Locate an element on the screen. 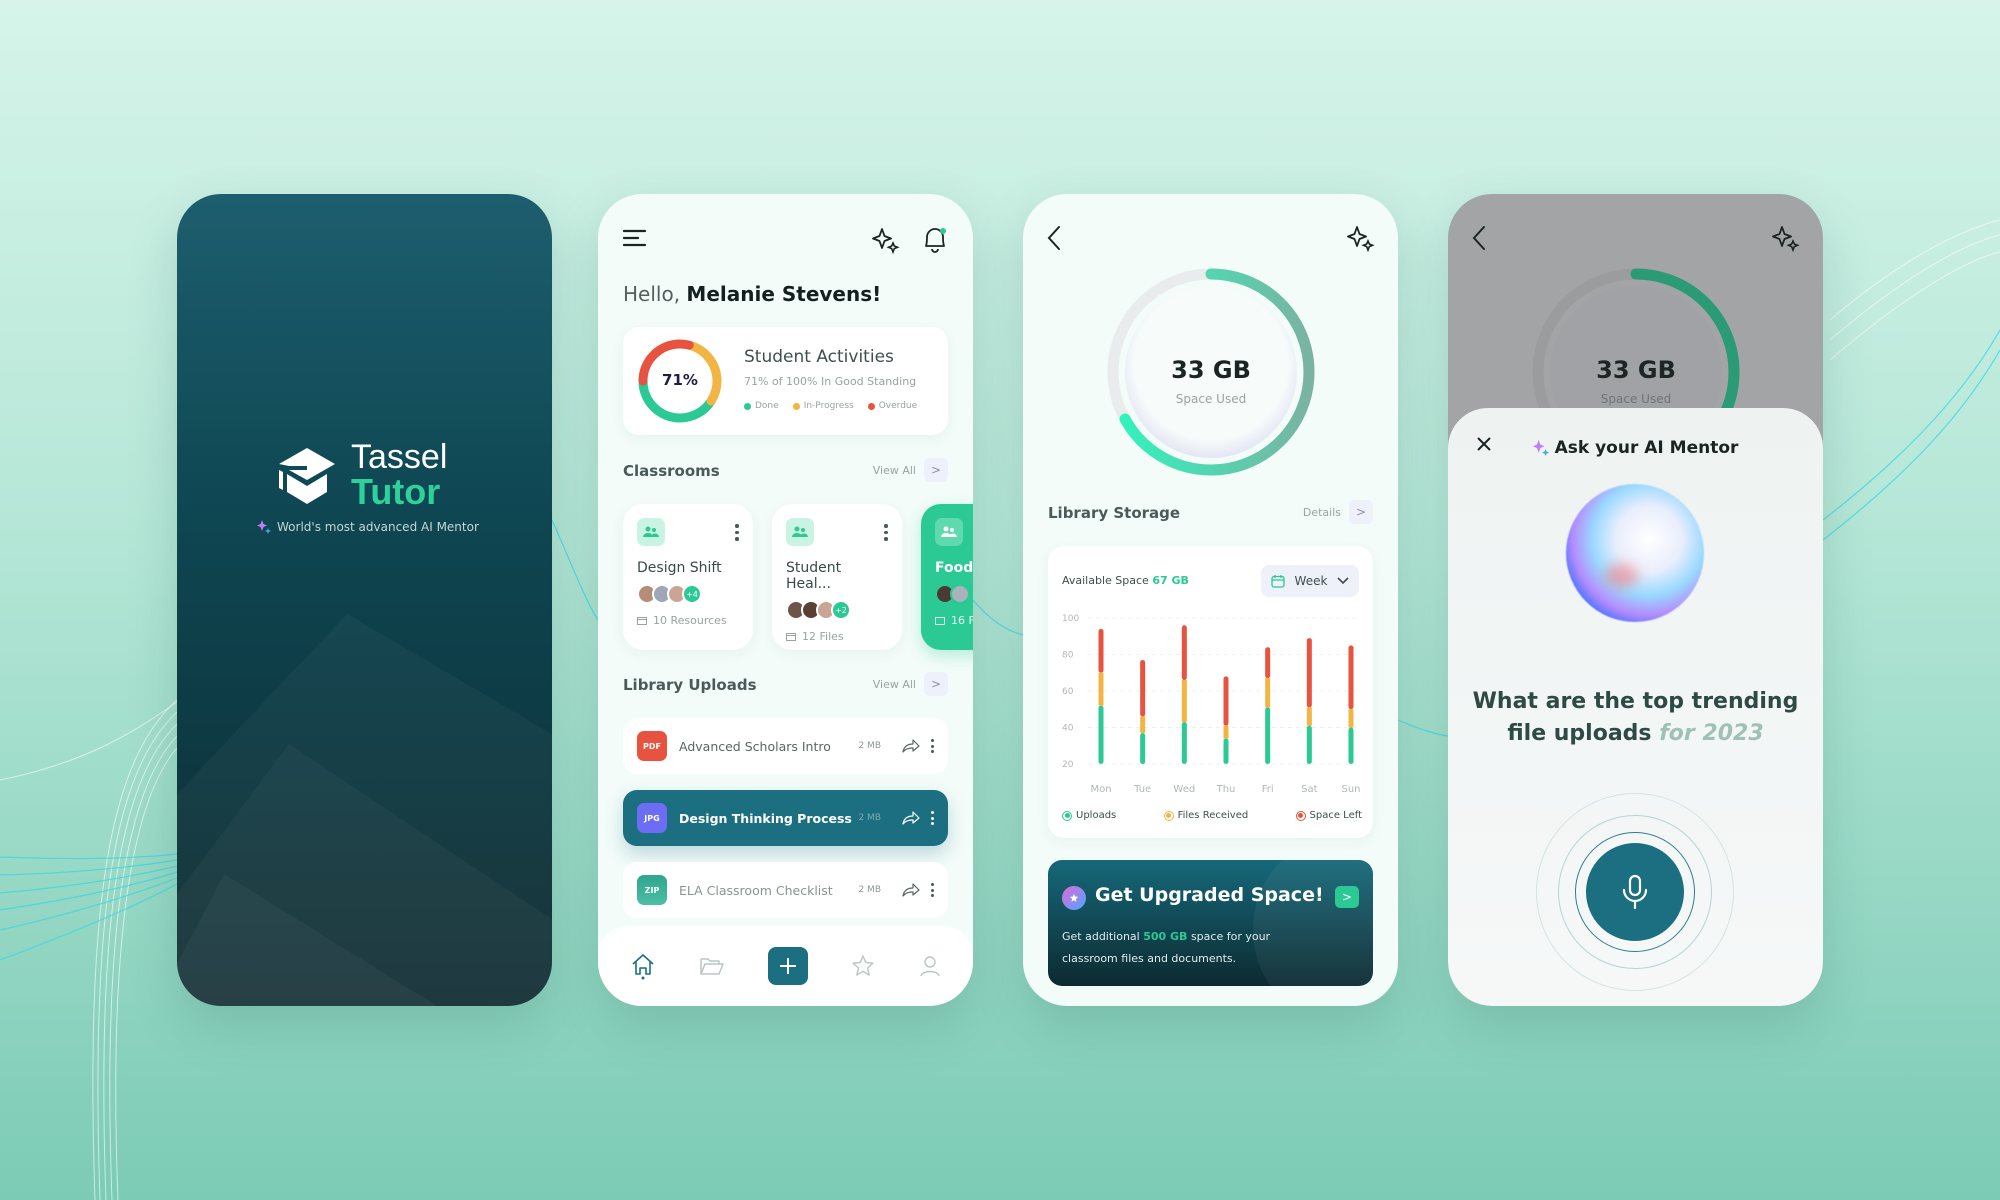 The image size is (2000, 1200). storage-details-link: Details > is located at coordinates (1338, 512).